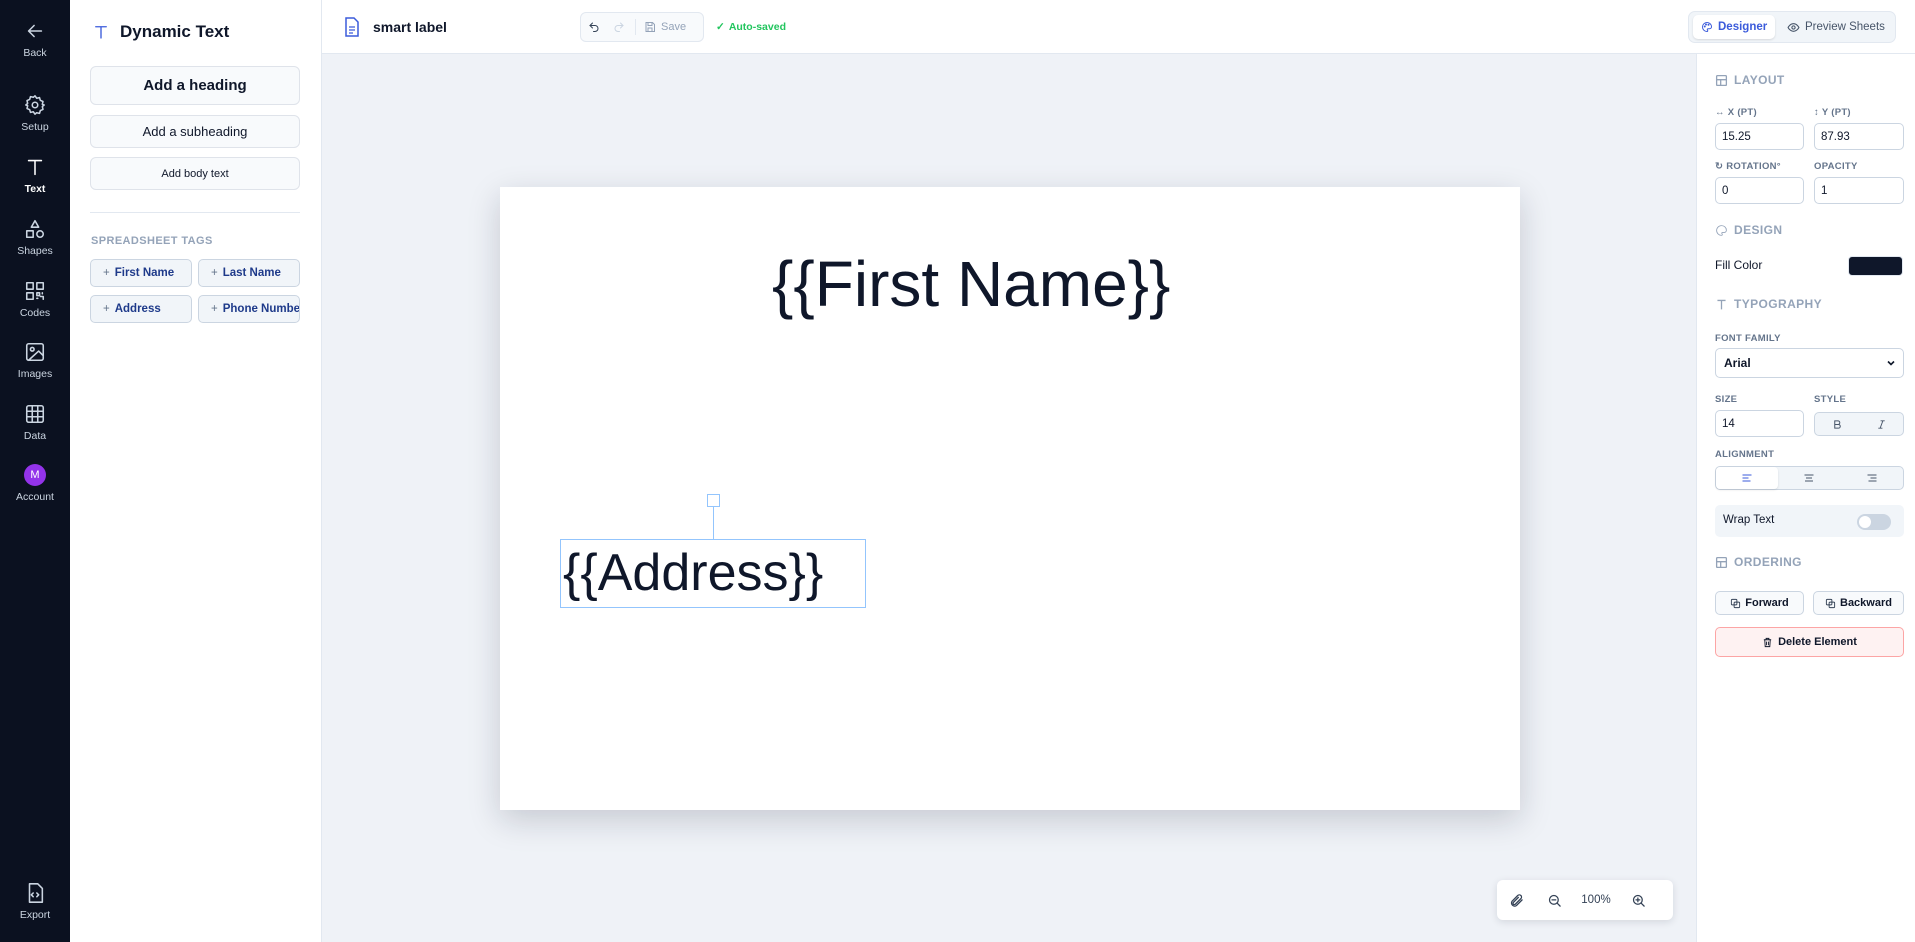  I want to click on rail-codes-label: Codes, so click(35, 313).